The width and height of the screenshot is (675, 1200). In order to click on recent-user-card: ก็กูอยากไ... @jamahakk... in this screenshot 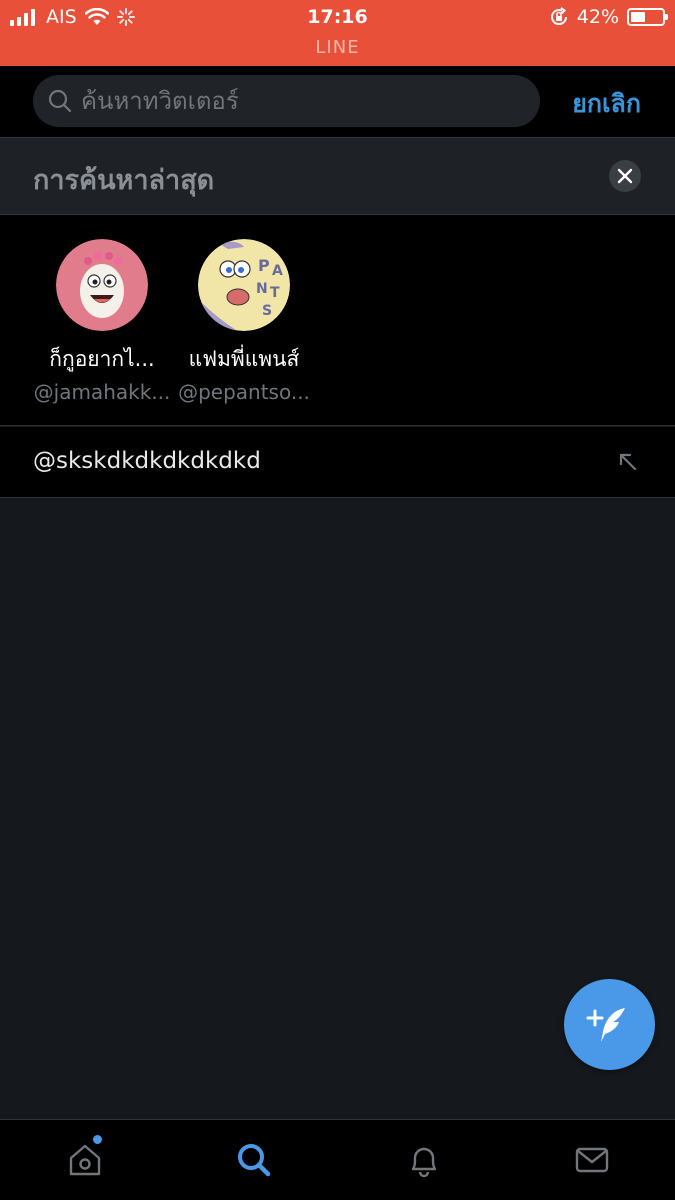, I will do `click(102, 321)`.